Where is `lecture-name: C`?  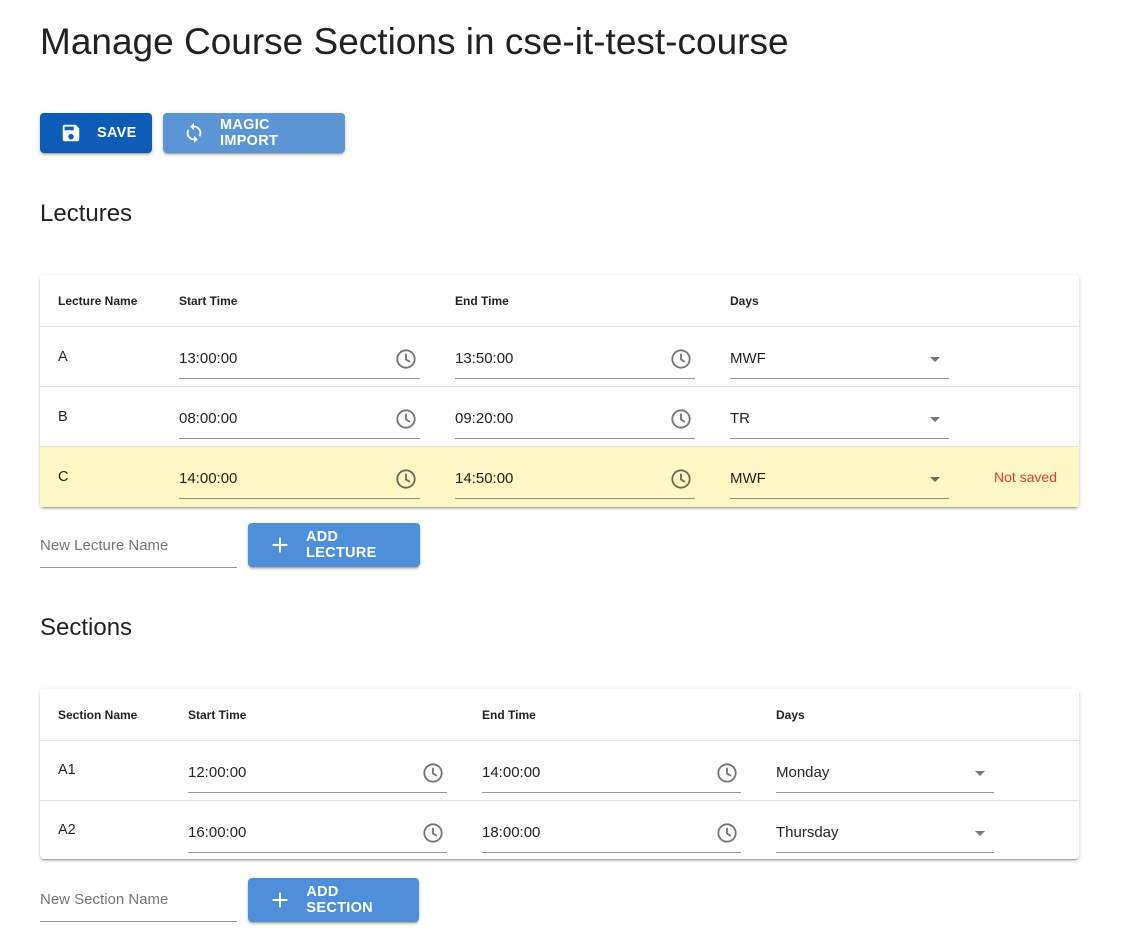 lecture-name: C is located at coordinates (63, 477).